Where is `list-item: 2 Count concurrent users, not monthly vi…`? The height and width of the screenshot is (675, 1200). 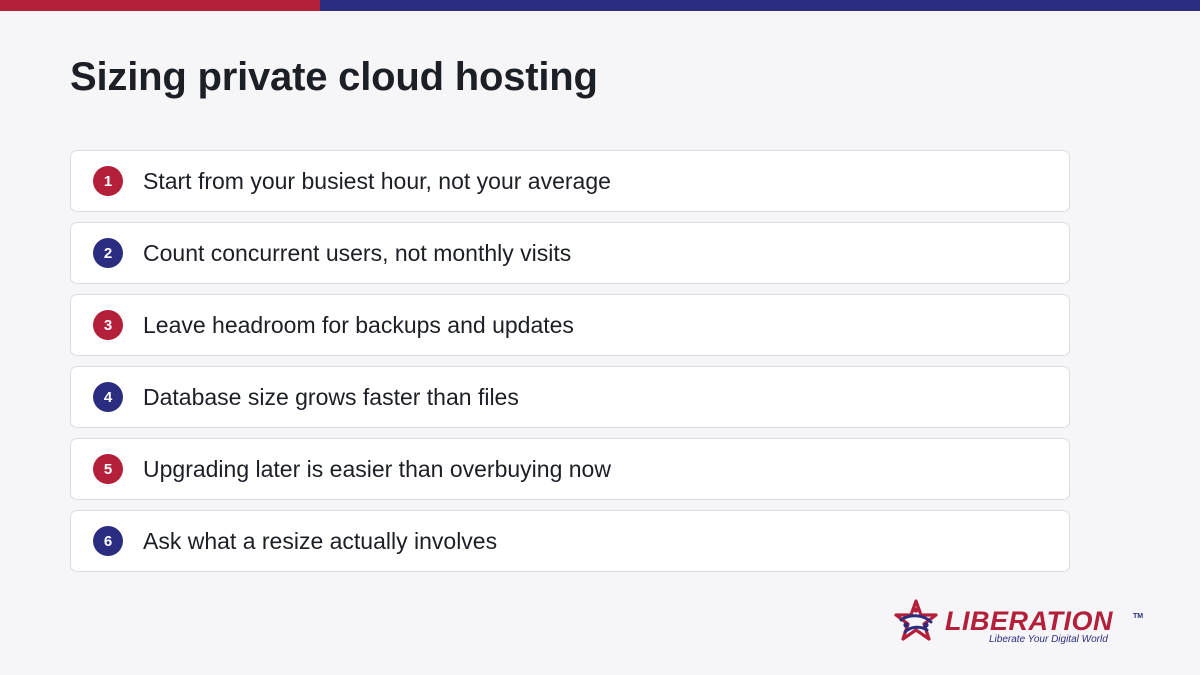
list-item: 2 Count concurrent users, not monthly vi… is located at coordinates (570, 253).